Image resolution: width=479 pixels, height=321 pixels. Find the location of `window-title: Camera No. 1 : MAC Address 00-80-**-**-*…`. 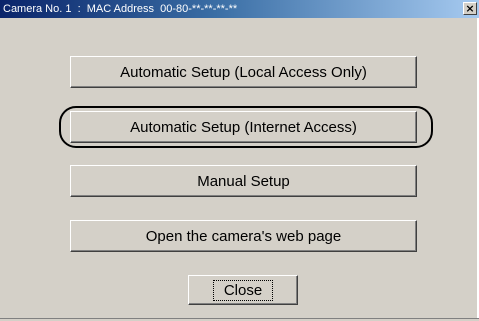

window-title: Camera No. 1 : MAC Address 00-80-**-**-*… is located at coordinates (120, 9).